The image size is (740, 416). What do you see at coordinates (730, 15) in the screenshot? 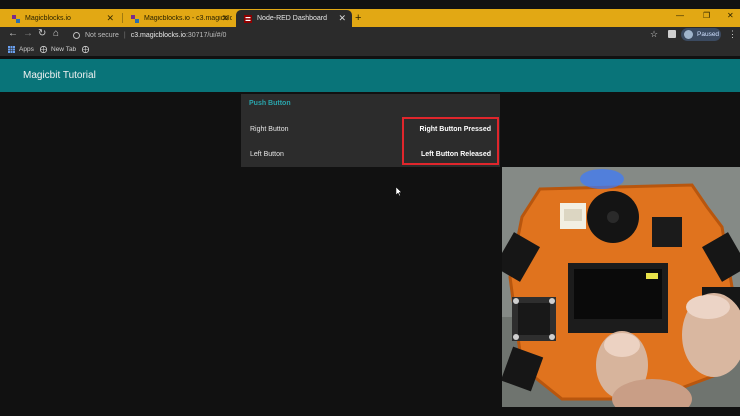
I see `window-close-icon: ✕` at bounding box center [730, 15].